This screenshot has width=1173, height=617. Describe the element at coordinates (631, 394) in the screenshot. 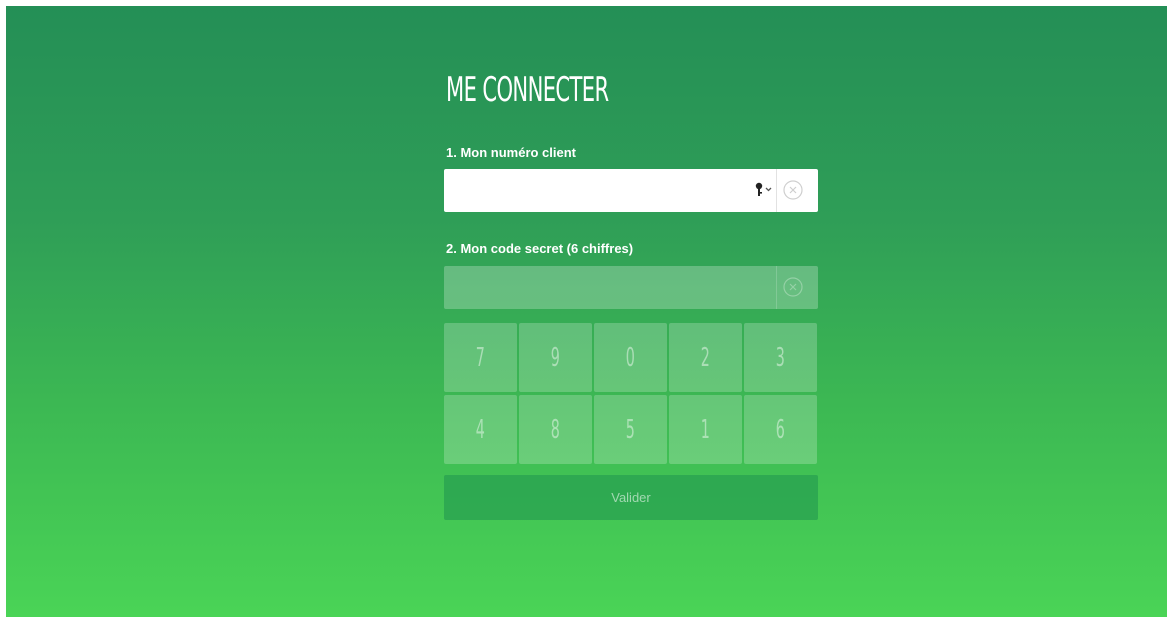

I see `virtual-keypad: 7 9 0 2 3 4 8 5 1 6` at that location.